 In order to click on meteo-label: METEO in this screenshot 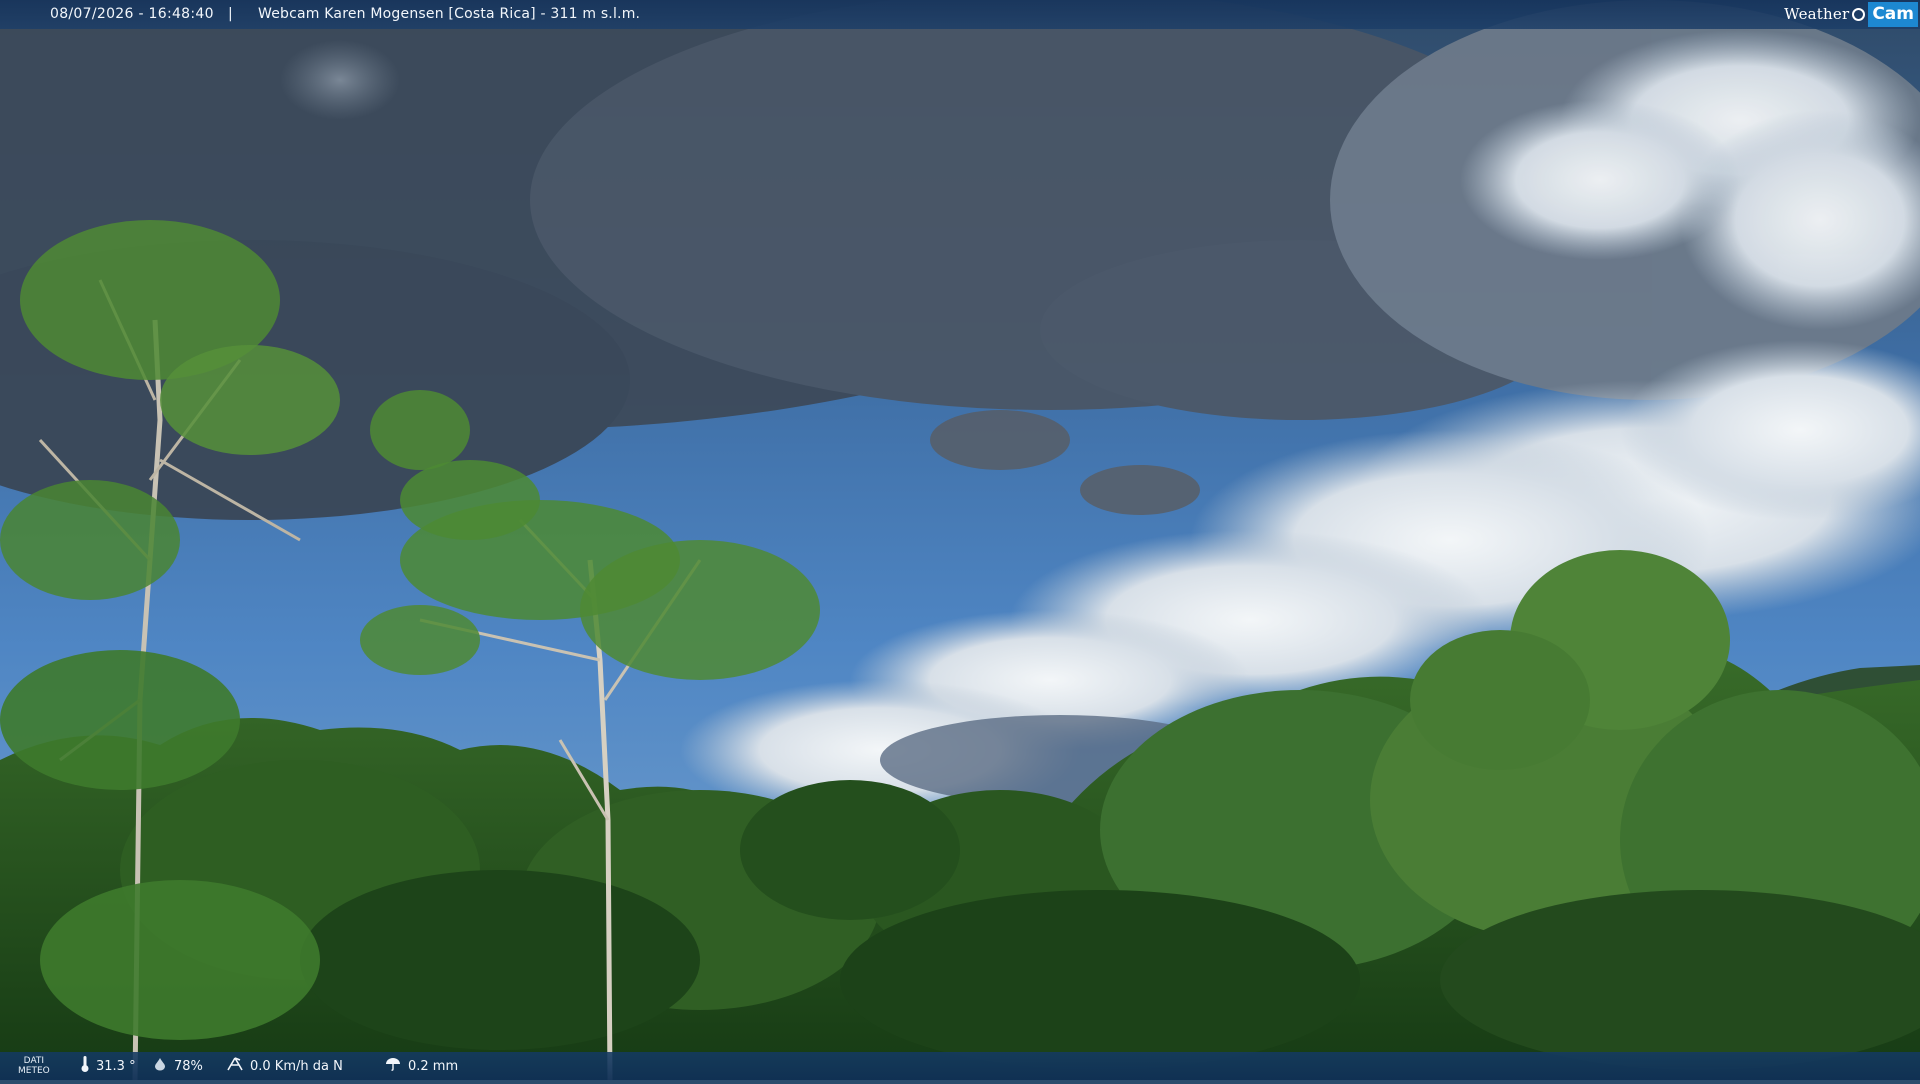, I will do `click(34, 1071)`.